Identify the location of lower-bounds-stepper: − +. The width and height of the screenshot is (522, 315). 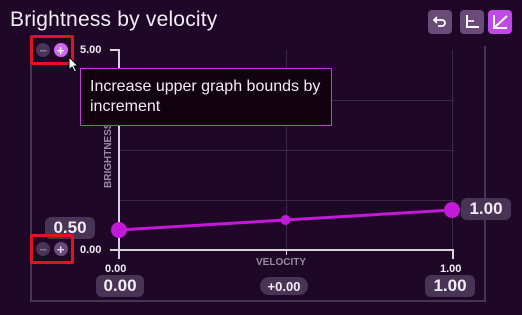
(52, 249).